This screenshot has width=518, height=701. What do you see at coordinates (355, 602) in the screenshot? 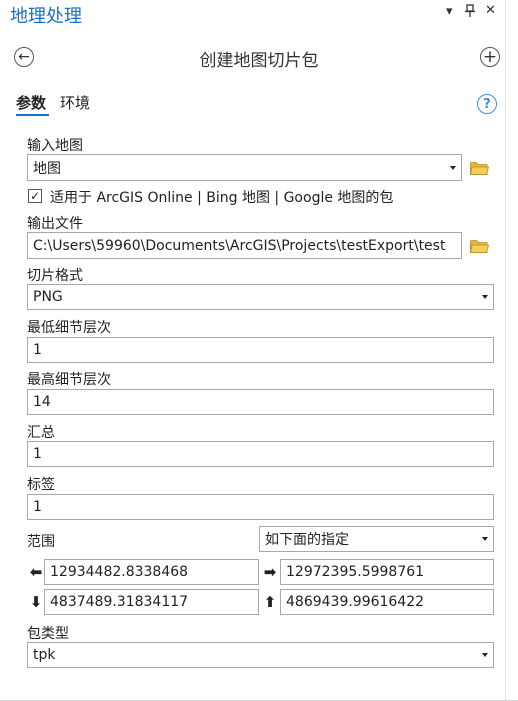
I see `extent-top-value: 4869439.99616422` at bounding box center [355, 602].